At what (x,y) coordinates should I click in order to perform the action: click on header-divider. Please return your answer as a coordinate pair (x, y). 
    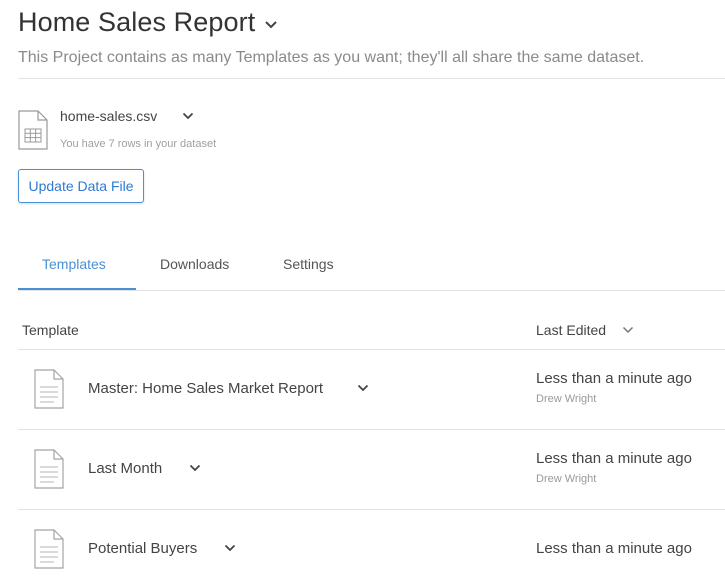
    Looking at the image, I should click on (371, 78).